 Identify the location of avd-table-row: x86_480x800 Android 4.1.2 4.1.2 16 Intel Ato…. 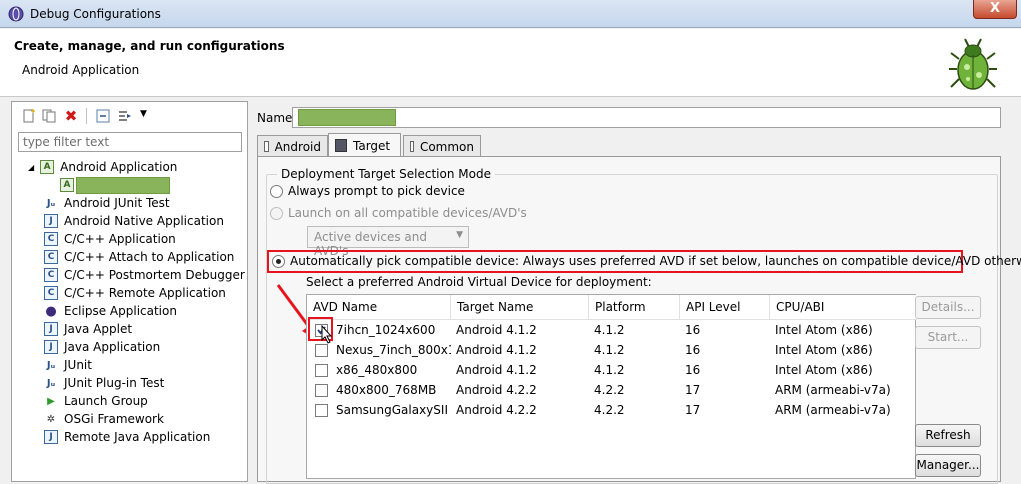
(612, 370).